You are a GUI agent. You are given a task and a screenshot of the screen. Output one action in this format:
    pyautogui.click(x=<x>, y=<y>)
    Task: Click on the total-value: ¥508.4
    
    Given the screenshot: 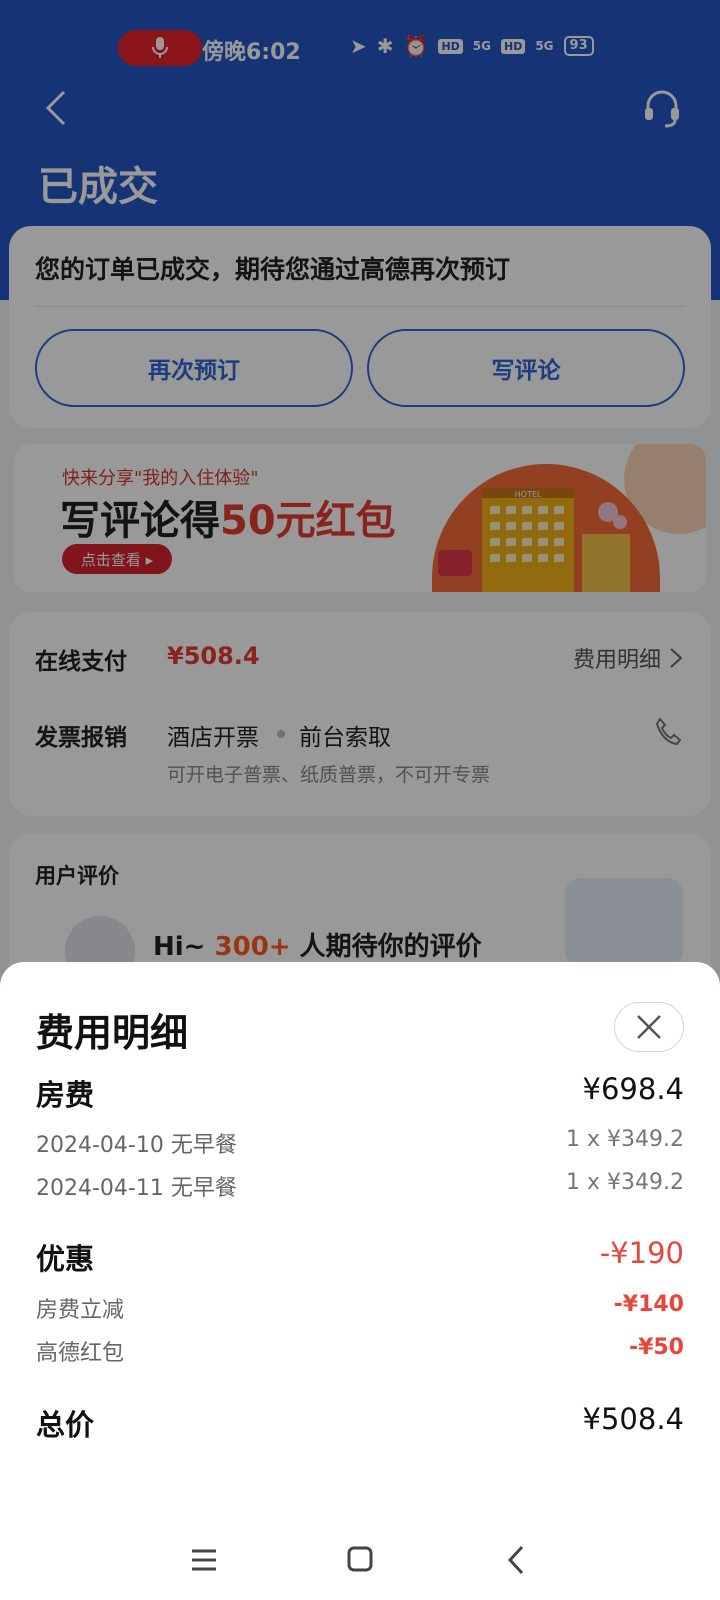 What is the action you would take?
    pyautogui.click(x=633, y=1419)
    